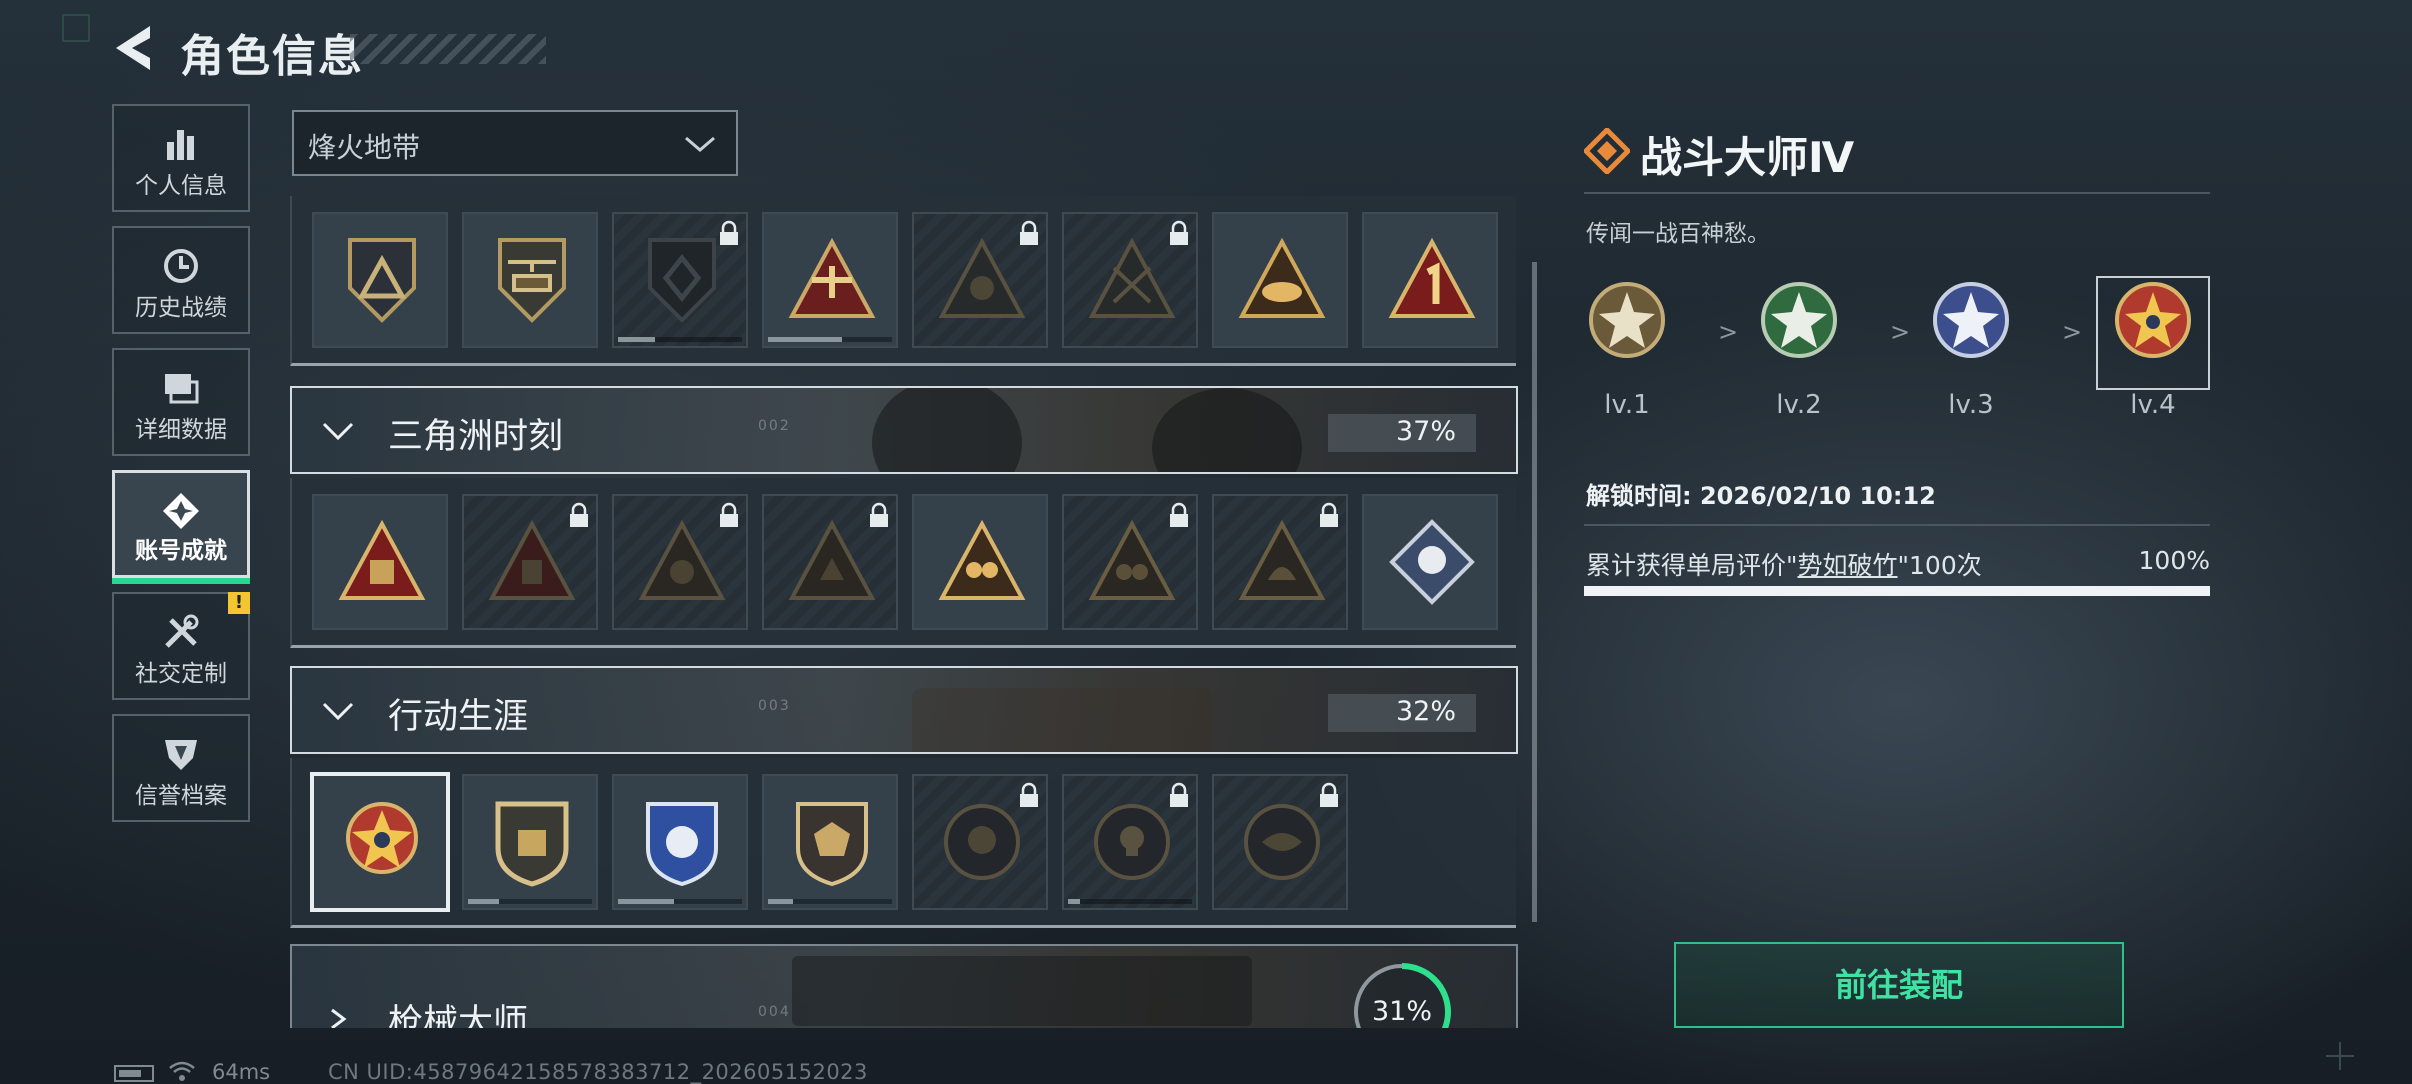 This screenshot has width=2412, height=1084. What do you see at coordinates (1534, 592) in the screenshot?
I see `scrollbar-thumb` at bounding box center [1534, 592].